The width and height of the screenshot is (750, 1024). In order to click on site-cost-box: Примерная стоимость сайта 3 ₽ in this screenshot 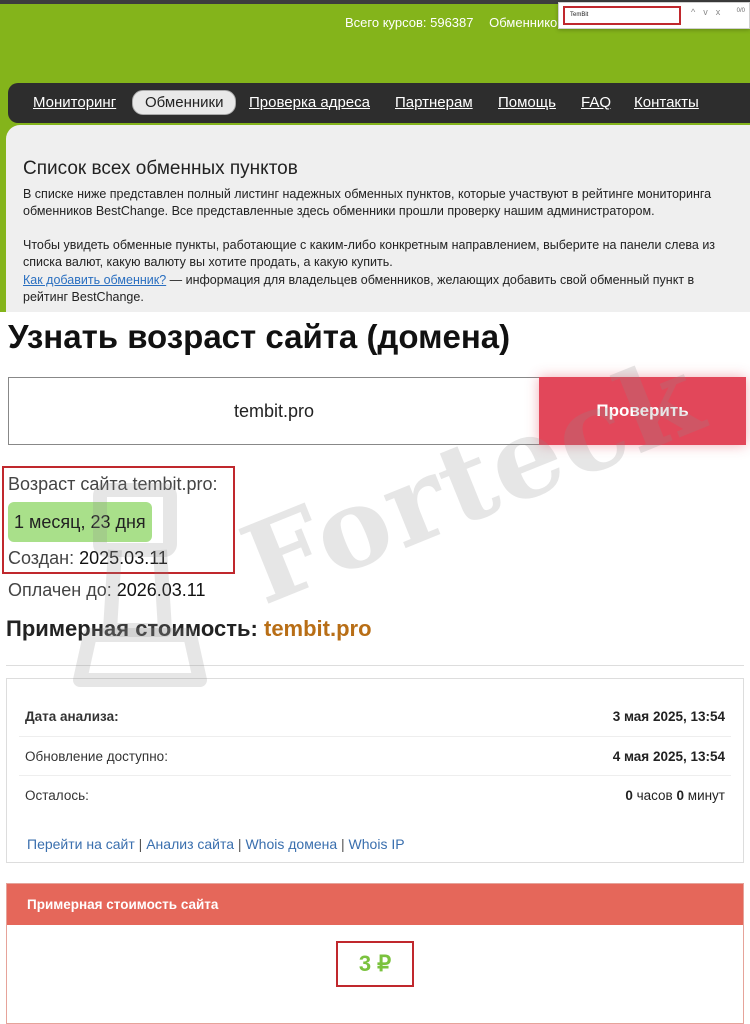, I will do `click(375, 953)`.